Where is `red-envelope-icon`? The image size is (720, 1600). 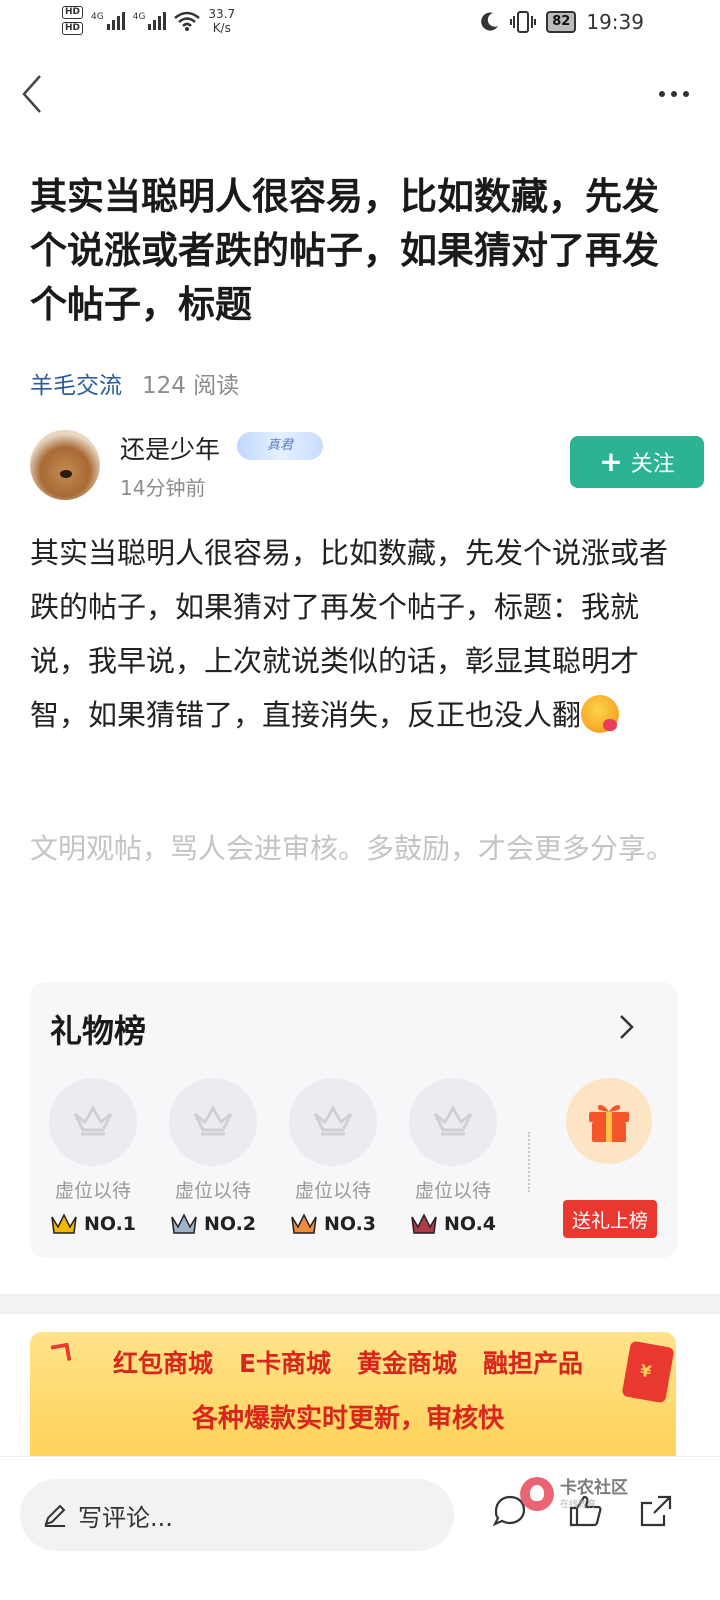
red-envelope-icon is located at coordinates (648, 1372).